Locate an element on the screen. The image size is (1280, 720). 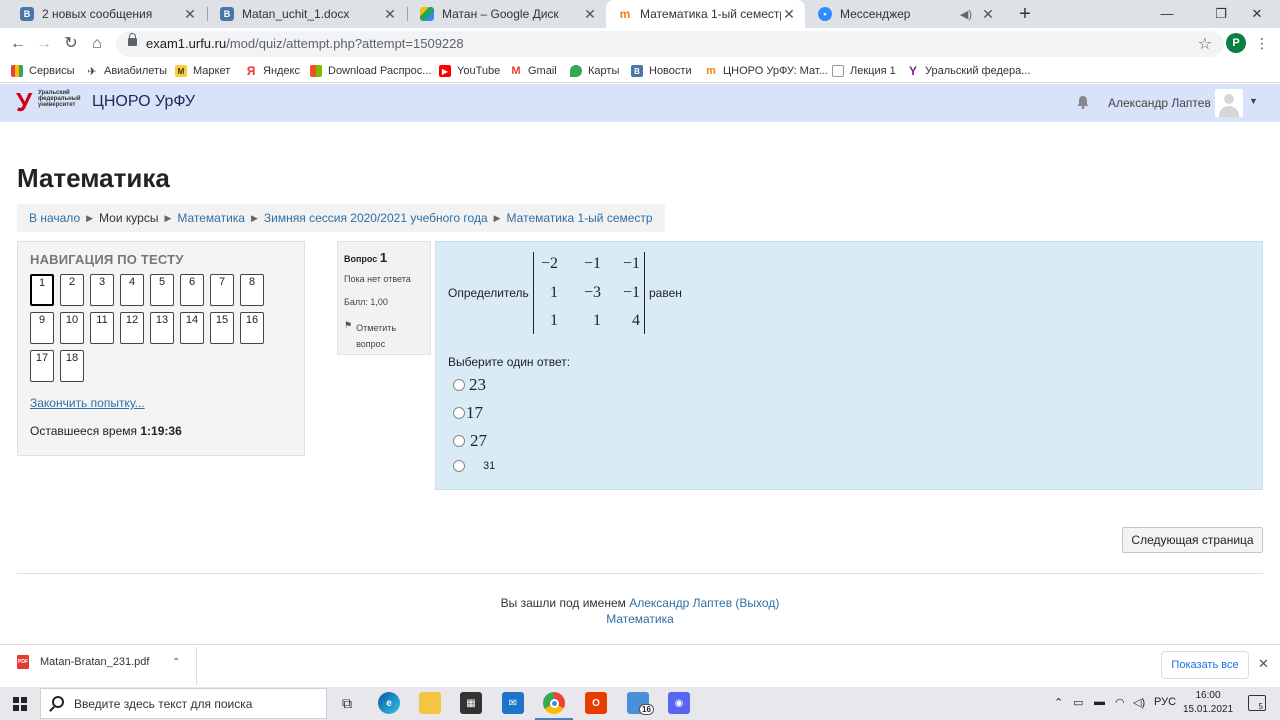
breadcrumb-home: В начало is located at coordinates (54, 218).